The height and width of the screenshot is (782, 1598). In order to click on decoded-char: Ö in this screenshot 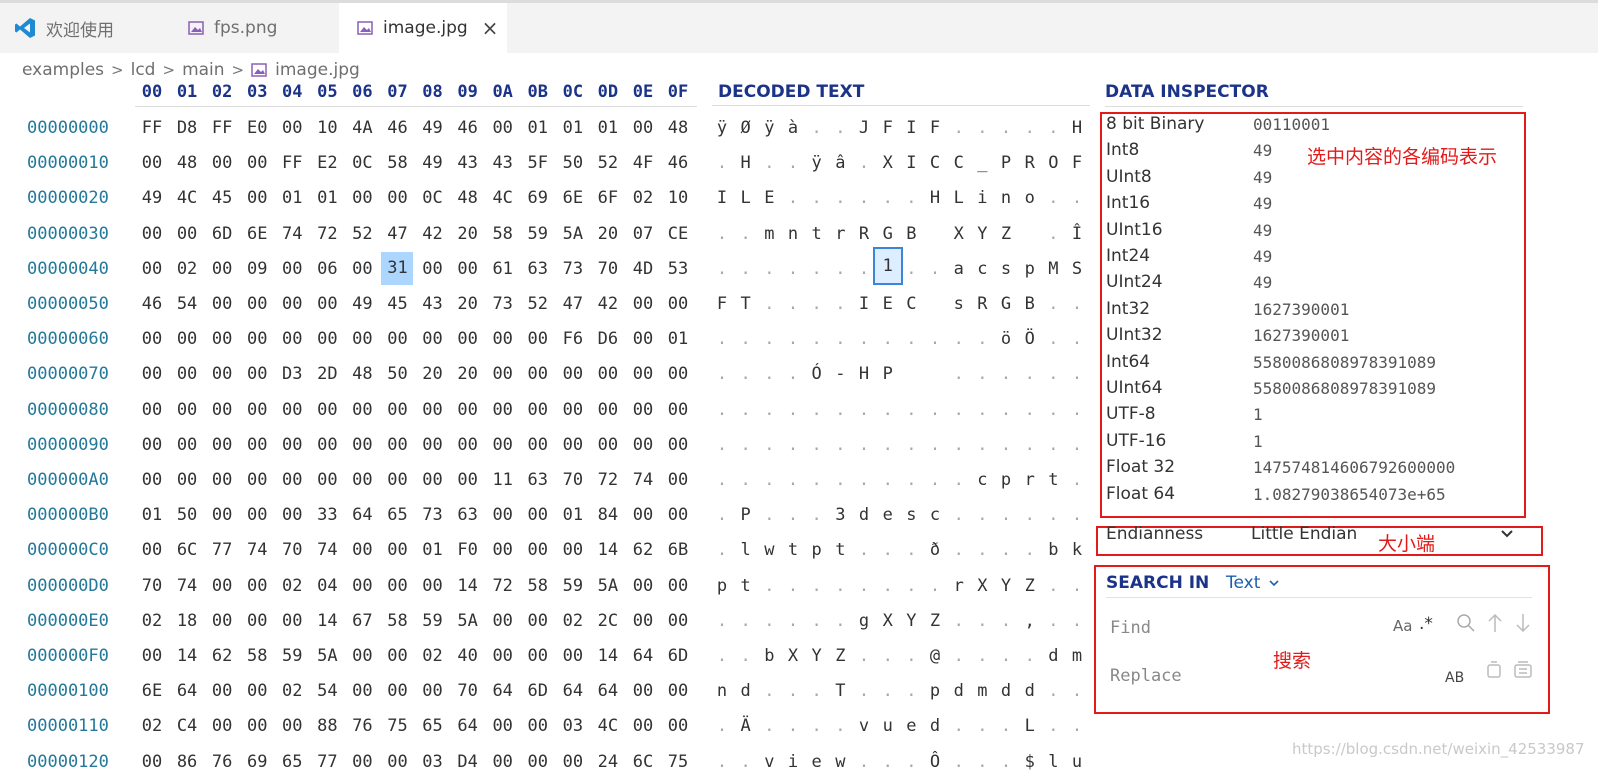, I will do `click(1030, 339)`.